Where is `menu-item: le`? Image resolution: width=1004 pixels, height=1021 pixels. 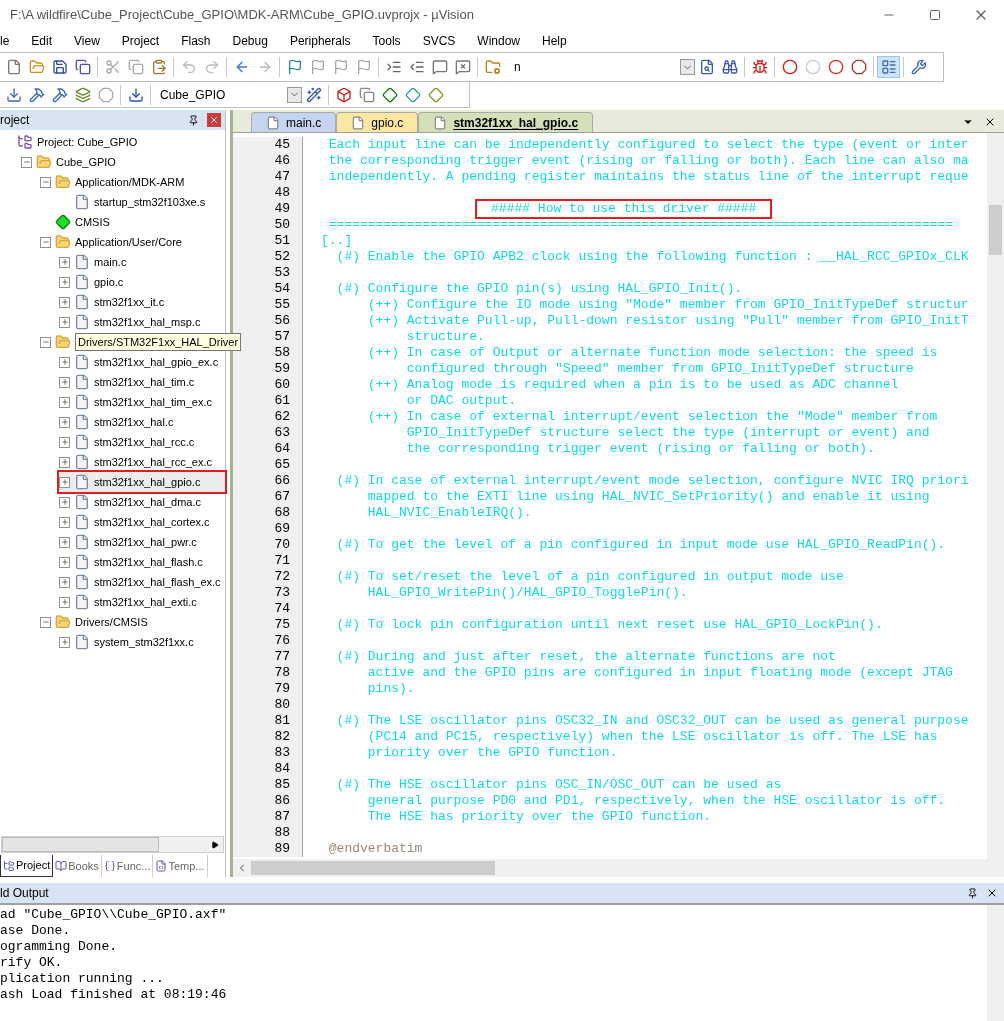
menu-item: le is located at coordinates (10, 41).